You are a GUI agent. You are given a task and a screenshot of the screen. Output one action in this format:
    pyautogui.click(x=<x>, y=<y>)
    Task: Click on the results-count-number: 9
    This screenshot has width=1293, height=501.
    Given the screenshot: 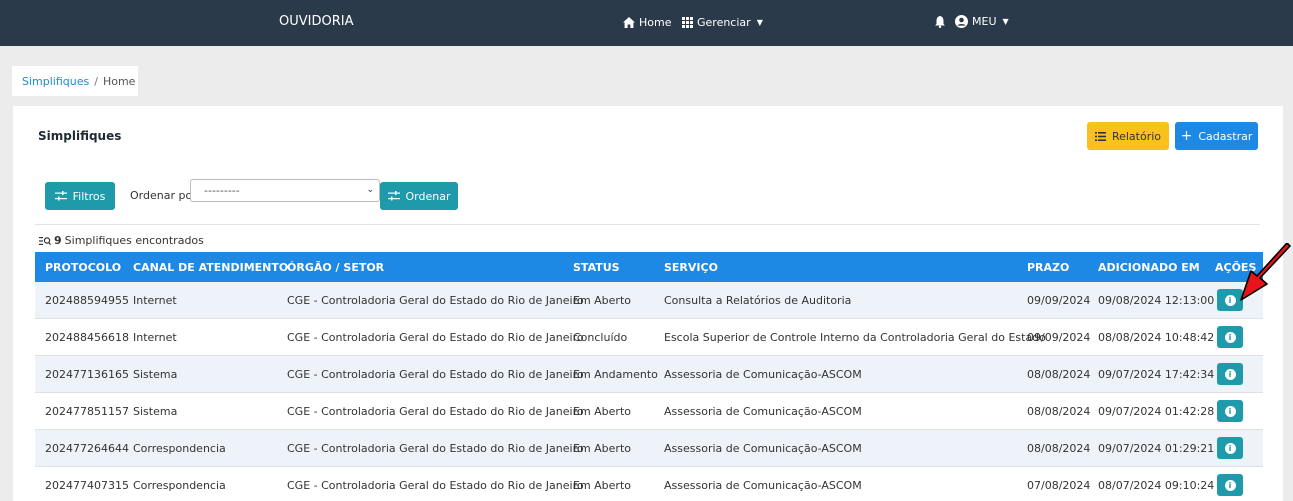 What is the action you would take?
    pyautogui.click(x=58, y=240)
    